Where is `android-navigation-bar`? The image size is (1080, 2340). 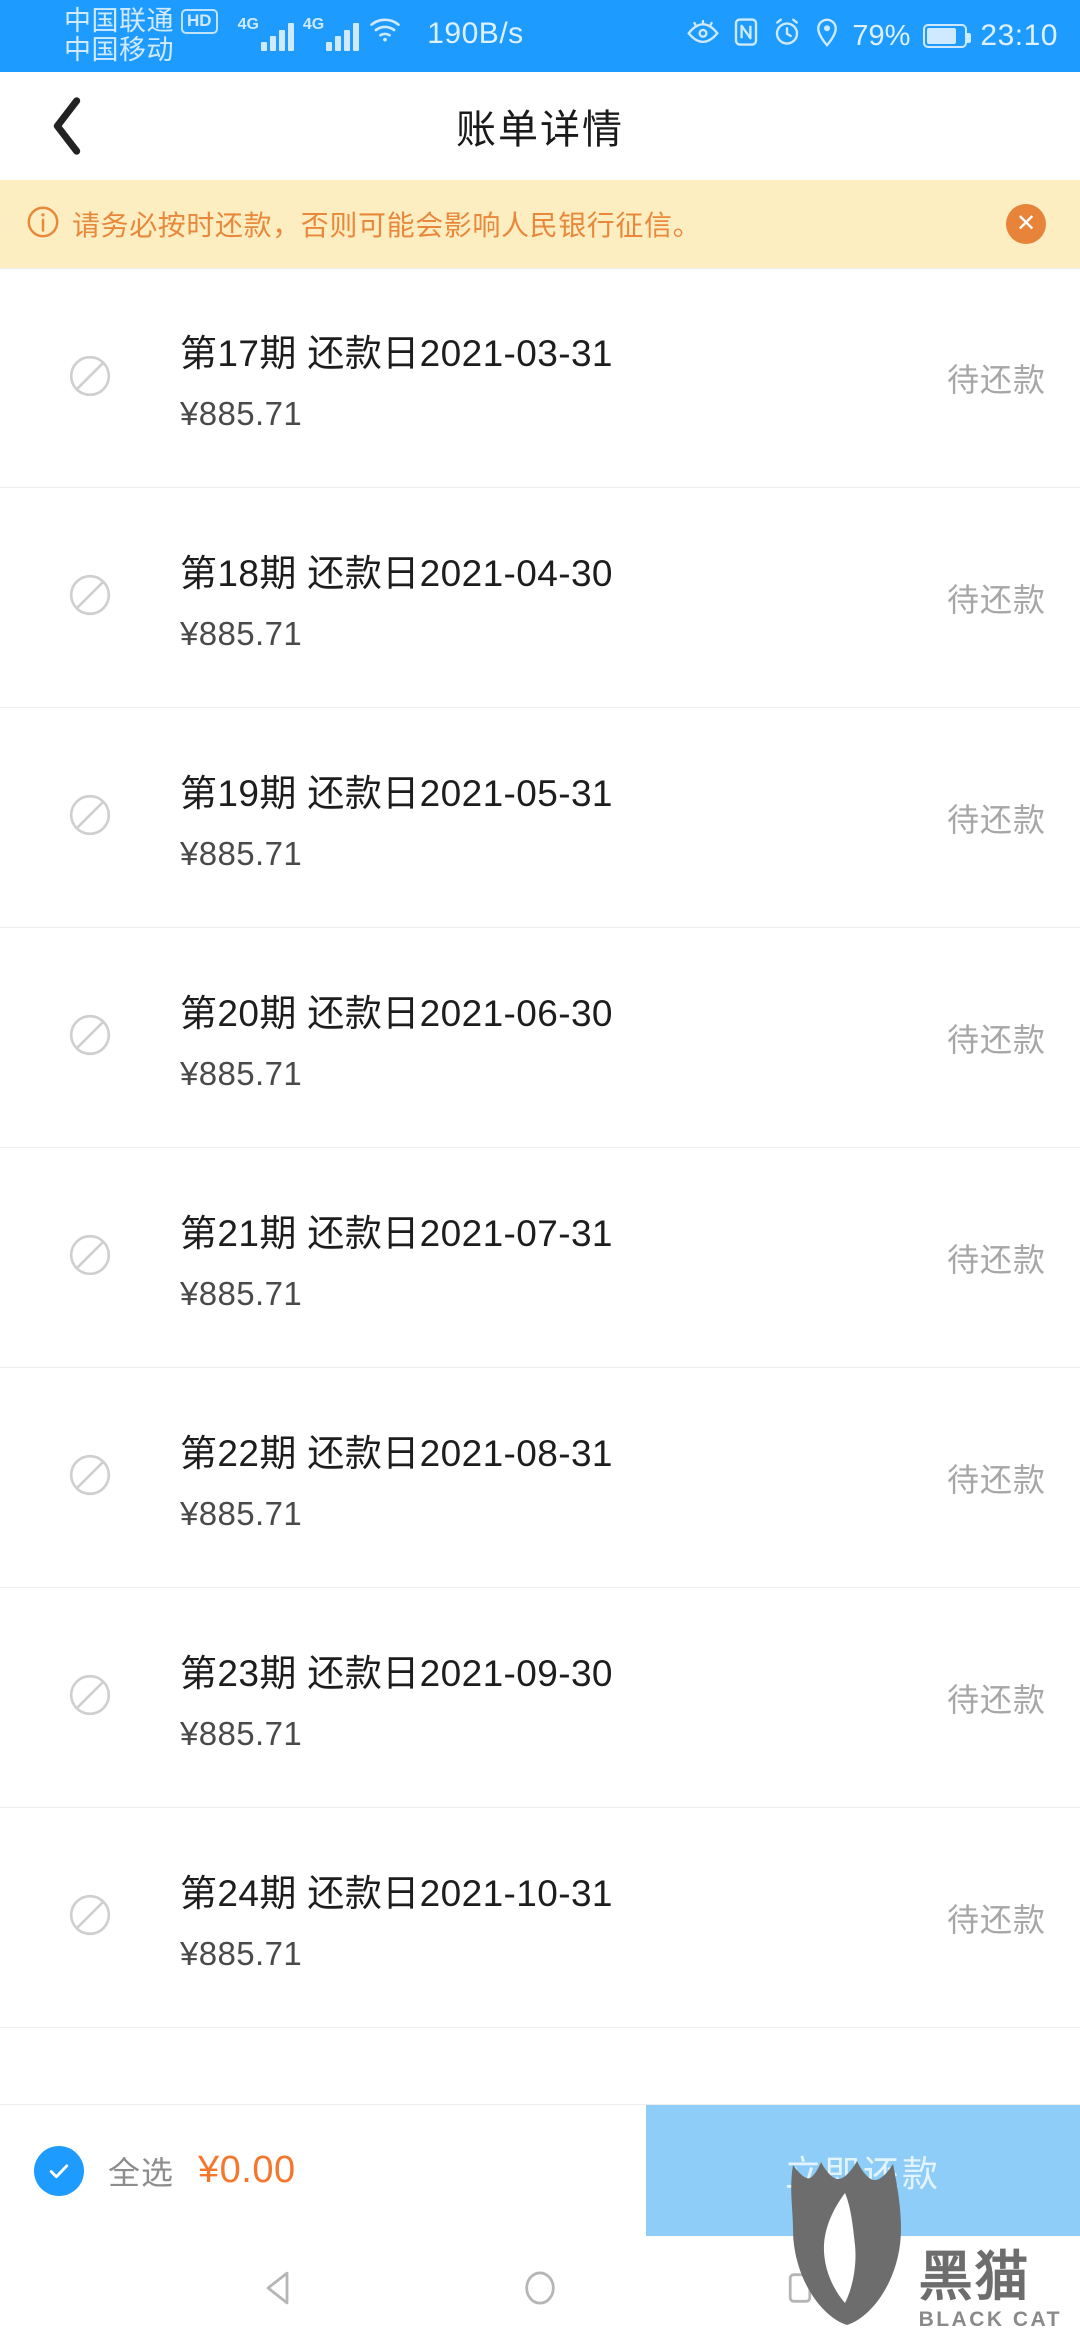 android-navigation-bar is located at coordinates (540, 2288).